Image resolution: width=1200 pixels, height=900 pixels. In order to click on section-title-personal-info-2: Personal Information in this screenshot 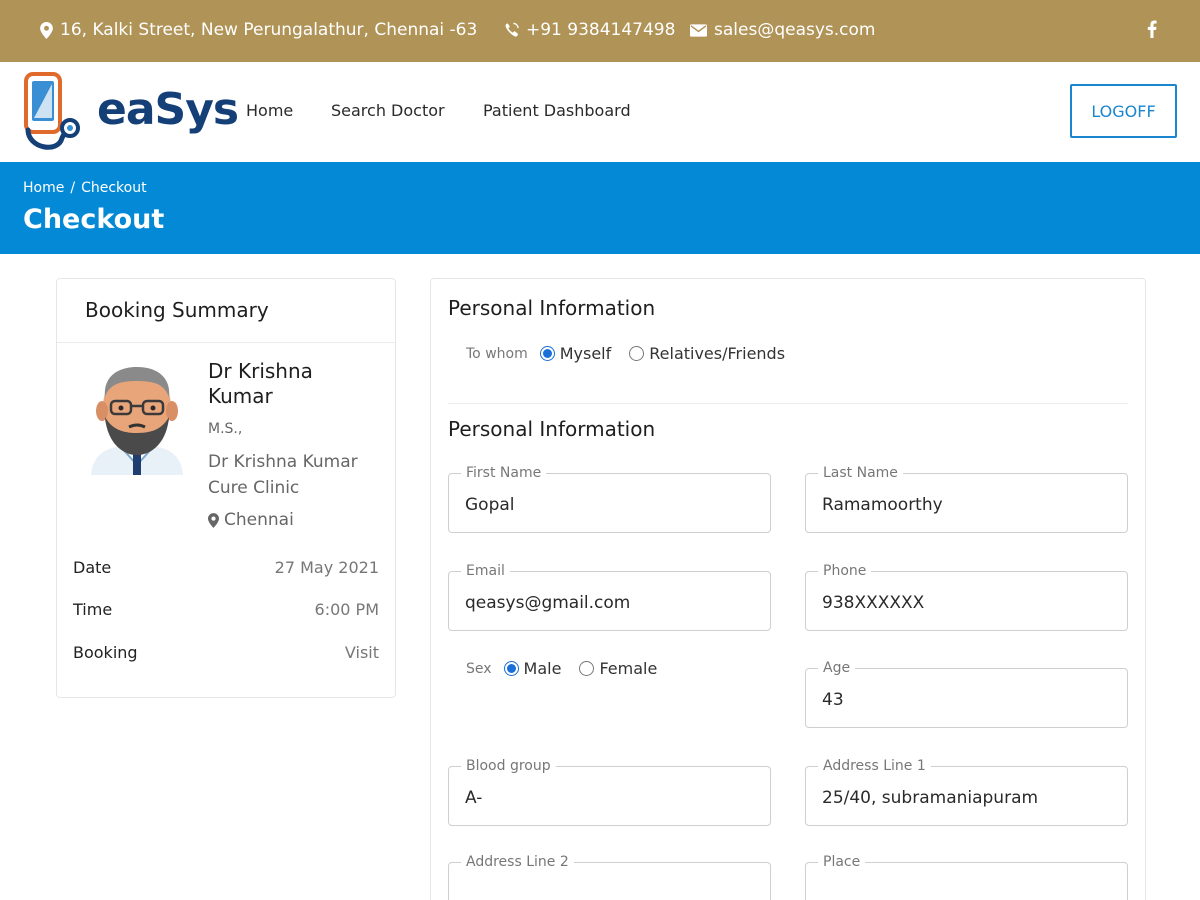, I will do `click(552, 429)`.